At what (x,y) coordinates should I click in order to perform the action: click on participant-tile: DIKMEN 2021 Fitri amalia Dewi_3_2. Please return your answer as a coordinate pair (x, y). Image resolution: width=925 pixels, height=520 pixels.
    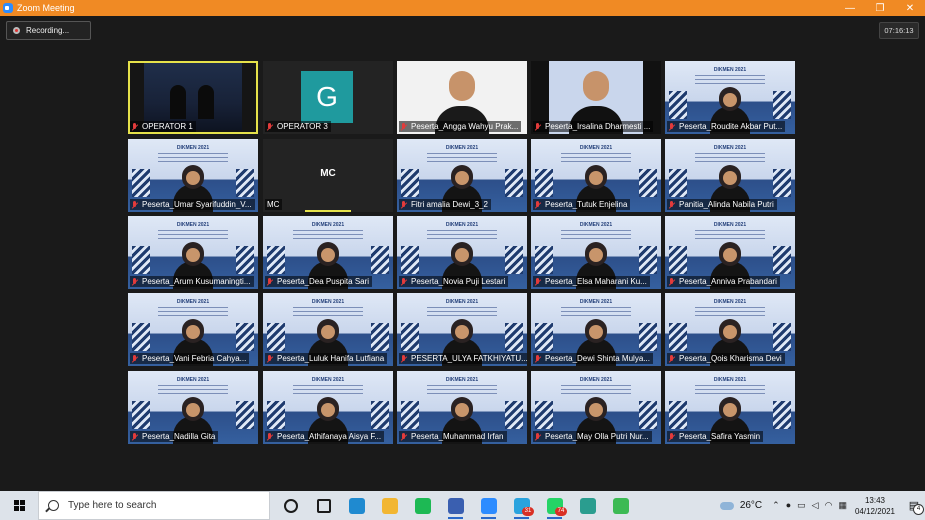
    Looking at the image, I should click on (462, 175).